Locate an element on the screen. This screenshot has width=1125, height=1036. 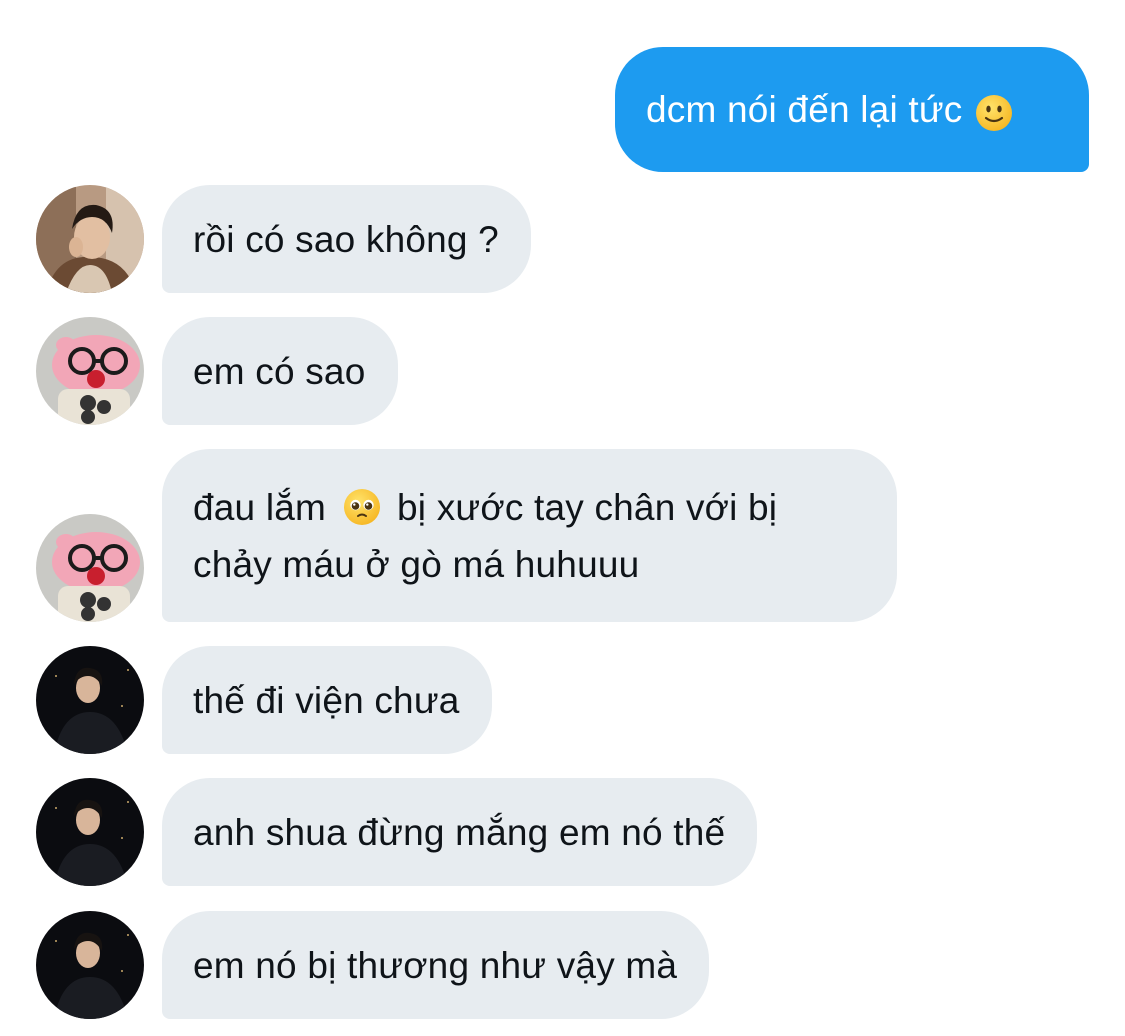
message-bubble-incoming: em nó bị thương như vậy mà is located at coordinates (436, 965).